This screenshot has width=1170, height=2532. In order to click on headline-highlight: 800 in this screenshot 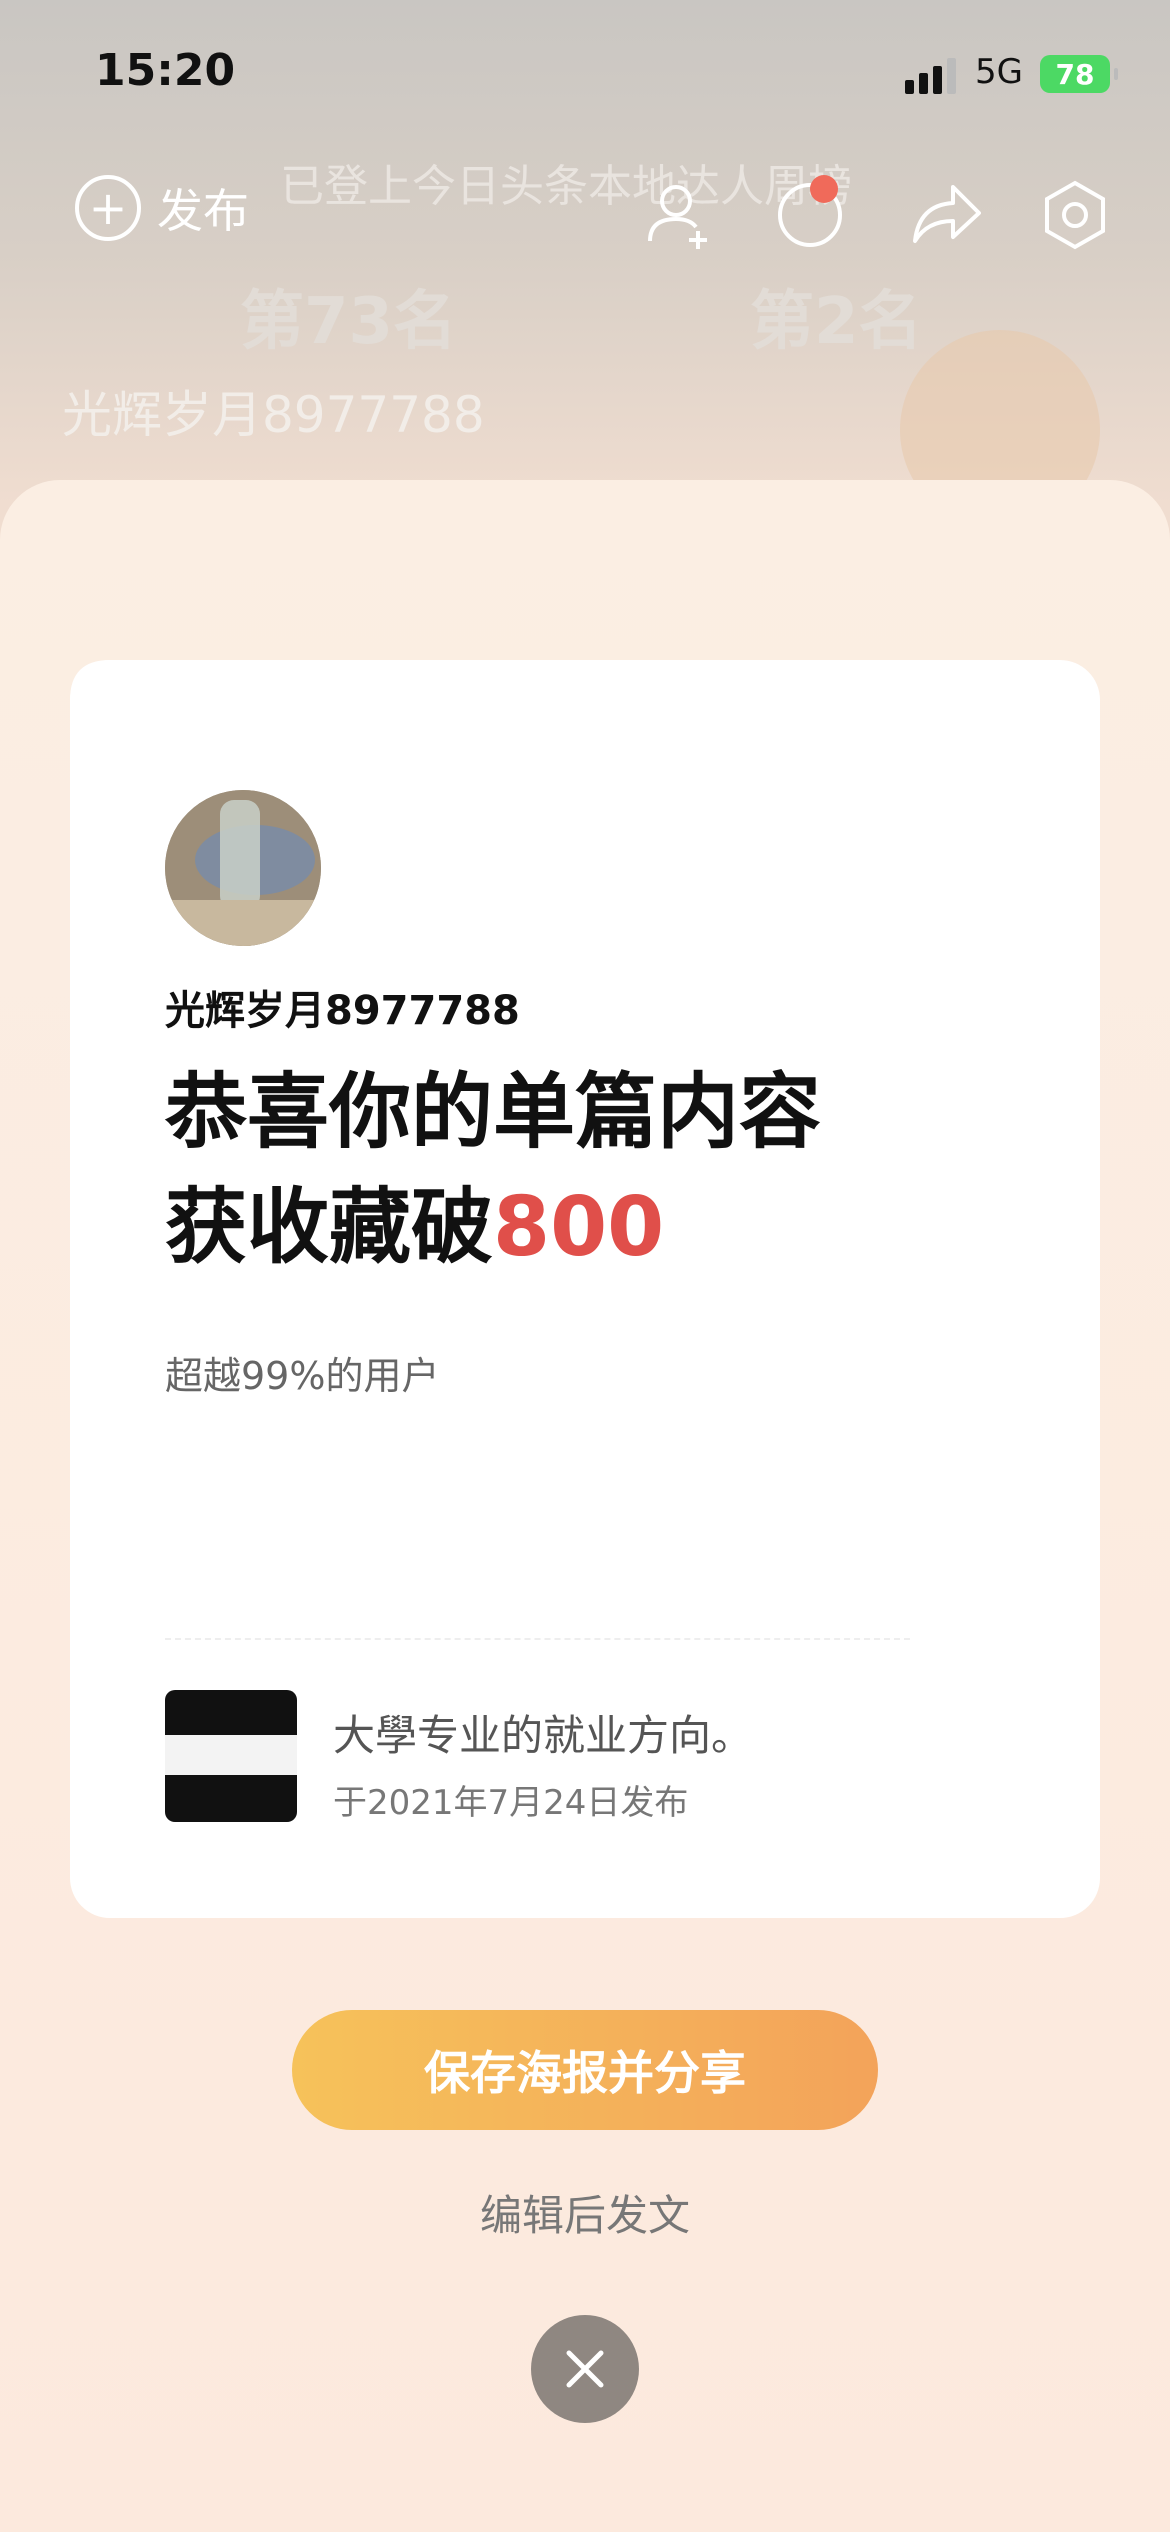, I will do `click(579, 1227)`.